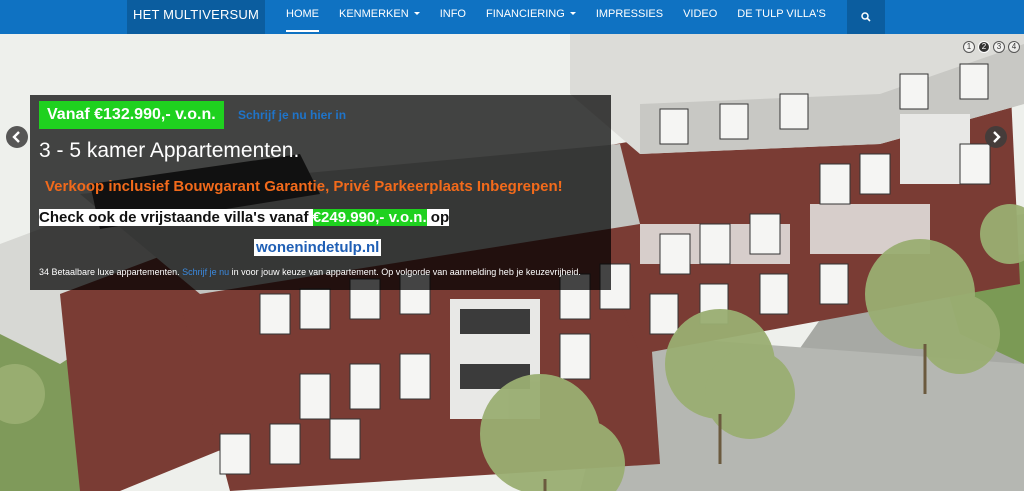  I want to click on carousel-prev-button, so click(17, 137).